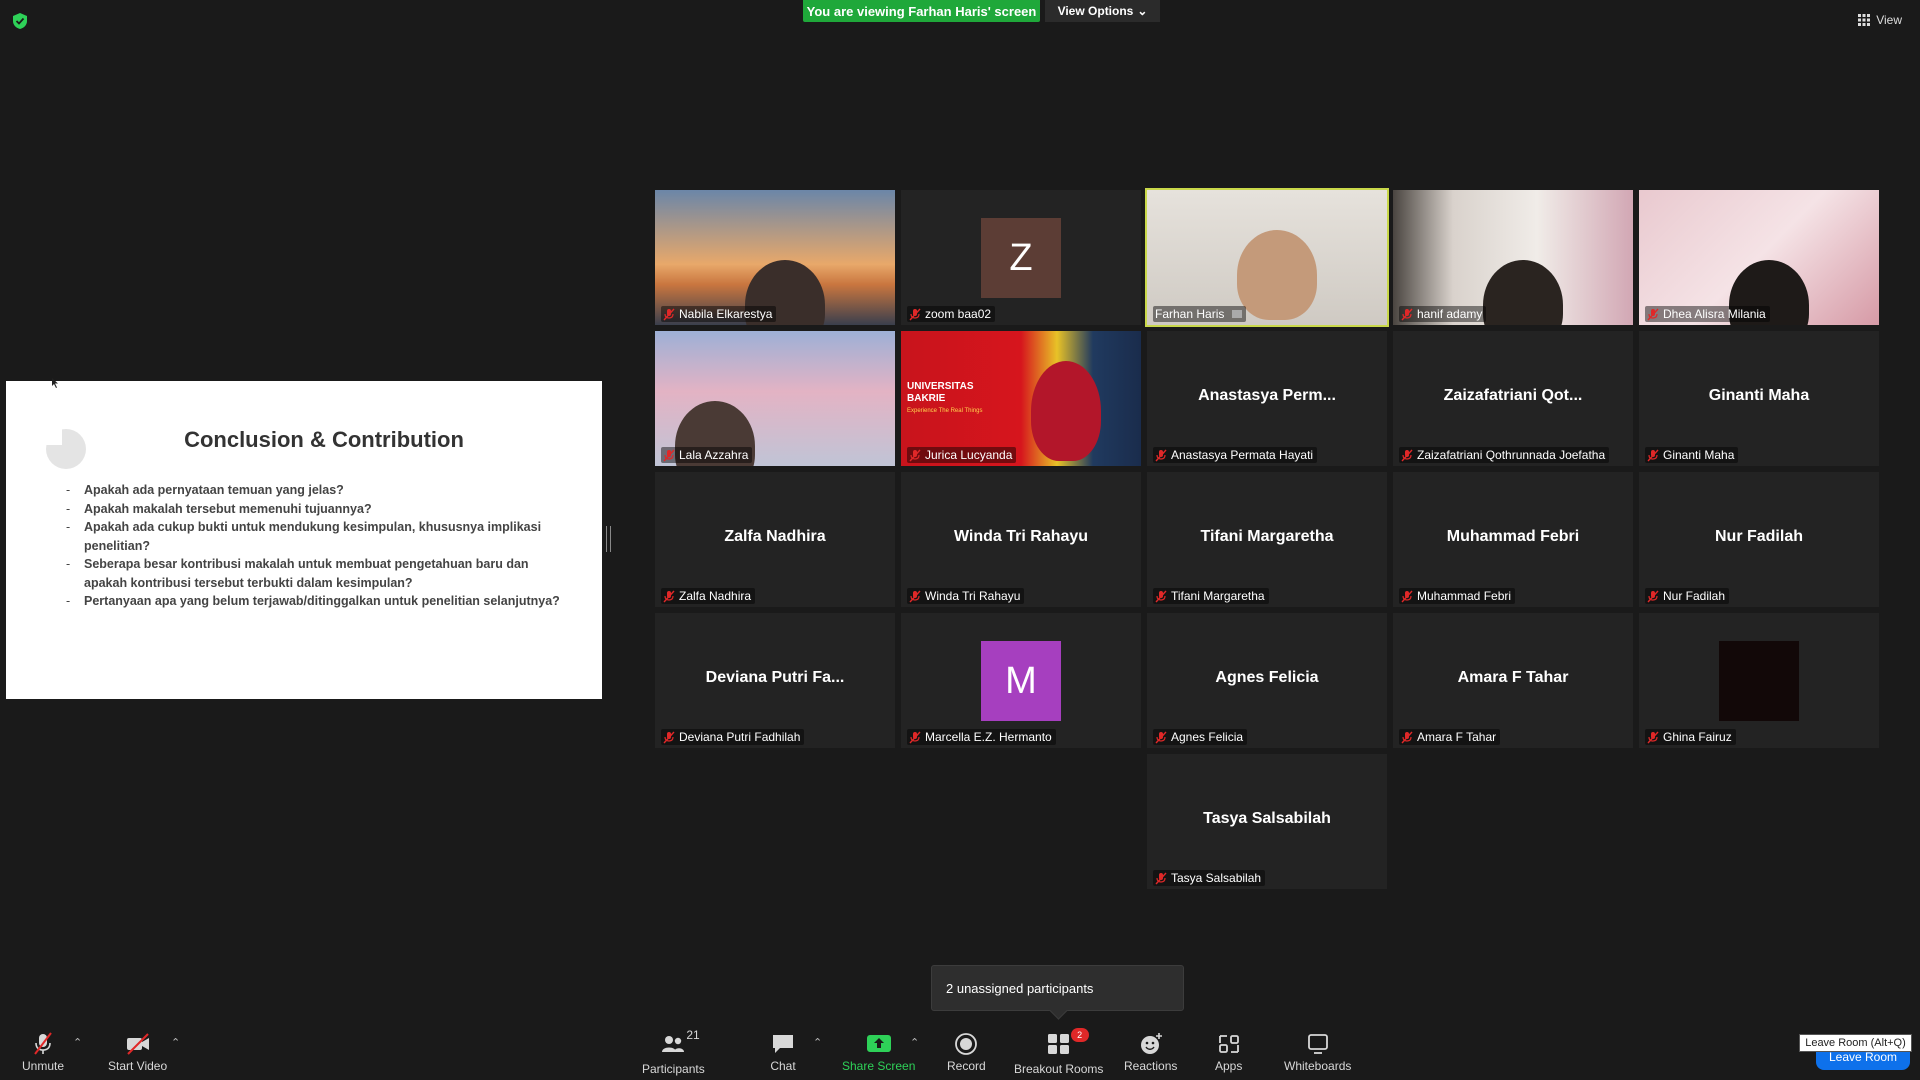 The width and height of the screenshot is (1920, 1080). What do you see at coordinates (1142, 11) in the screenshot?
I see `chevron-down-icon: ⌄` at bounding box center [1142, 11].